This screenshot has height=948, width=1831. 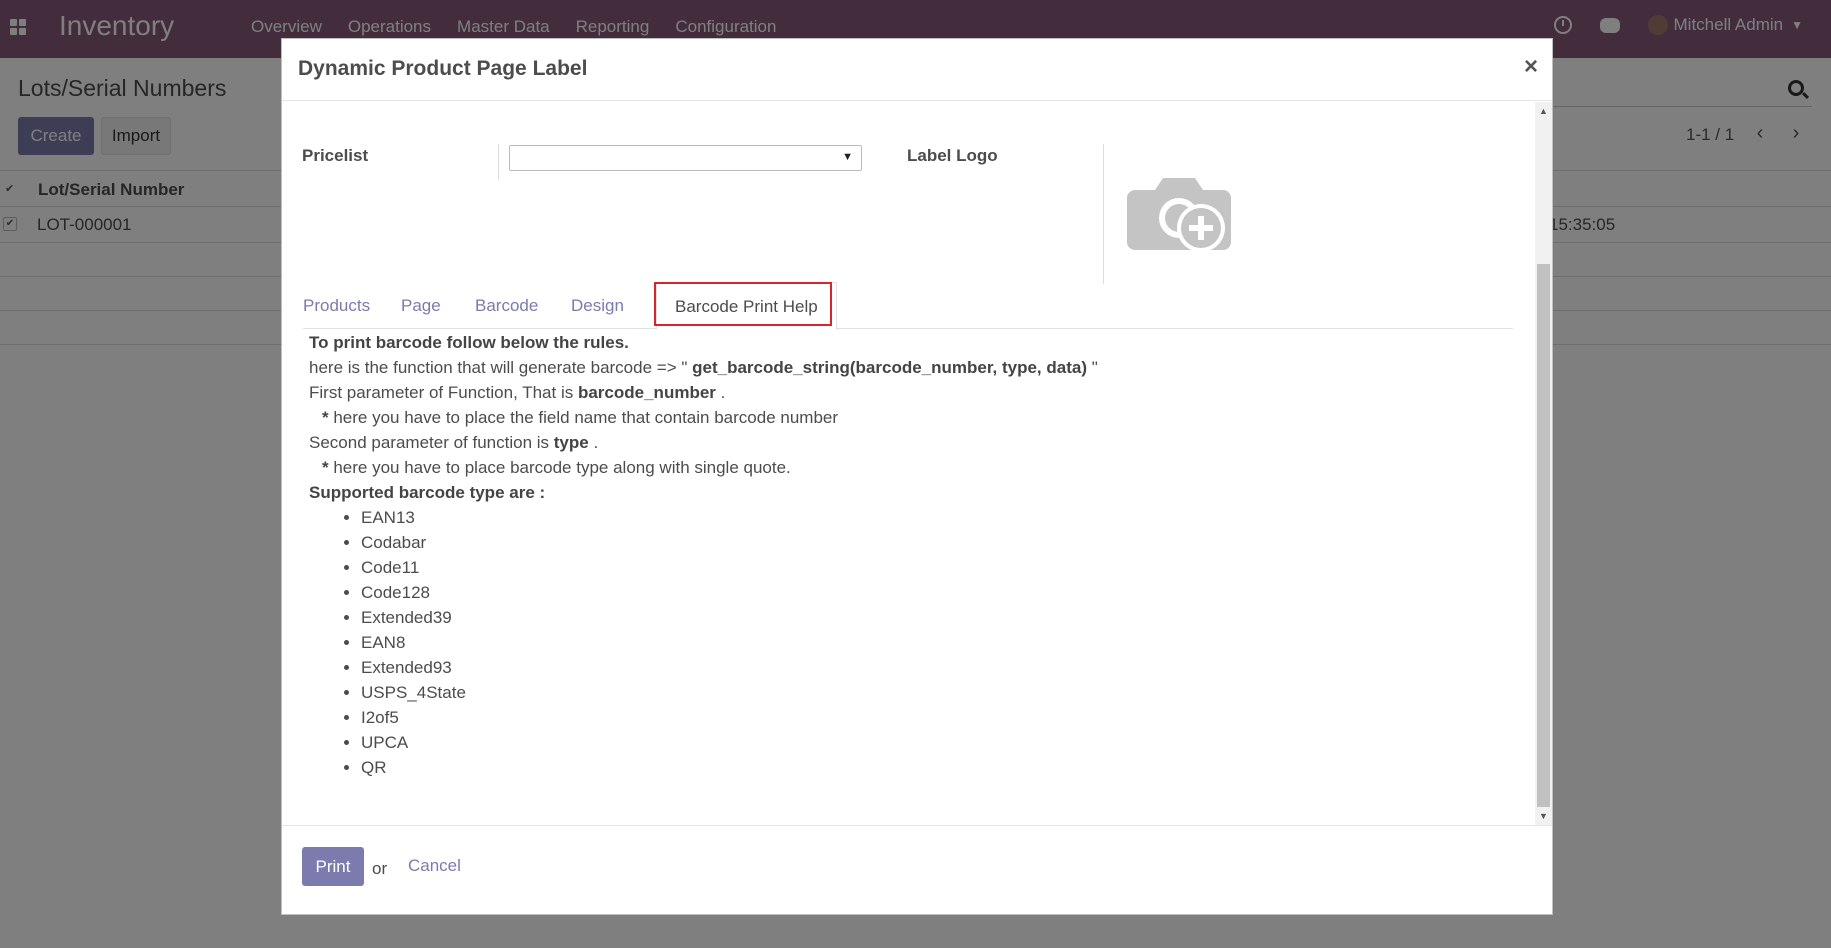 I want to click on help-line4-suffix: ., so click(x=593, y=442).